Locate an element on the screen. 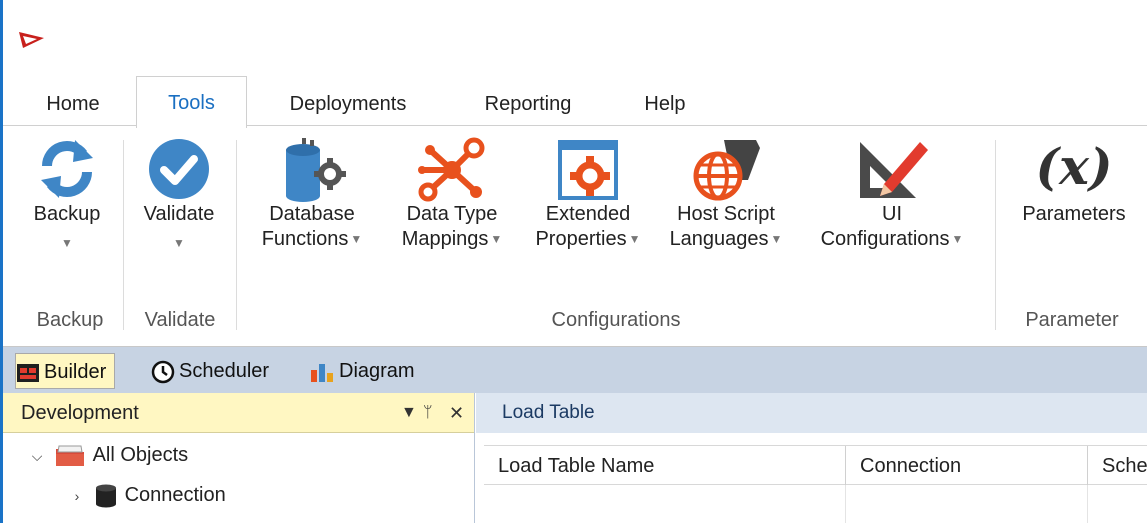 Image resolution: width=1147 pixels, height=523 pixels. extended-properties-button: Extended Properties ▼ is located at coordinates (588, 194).